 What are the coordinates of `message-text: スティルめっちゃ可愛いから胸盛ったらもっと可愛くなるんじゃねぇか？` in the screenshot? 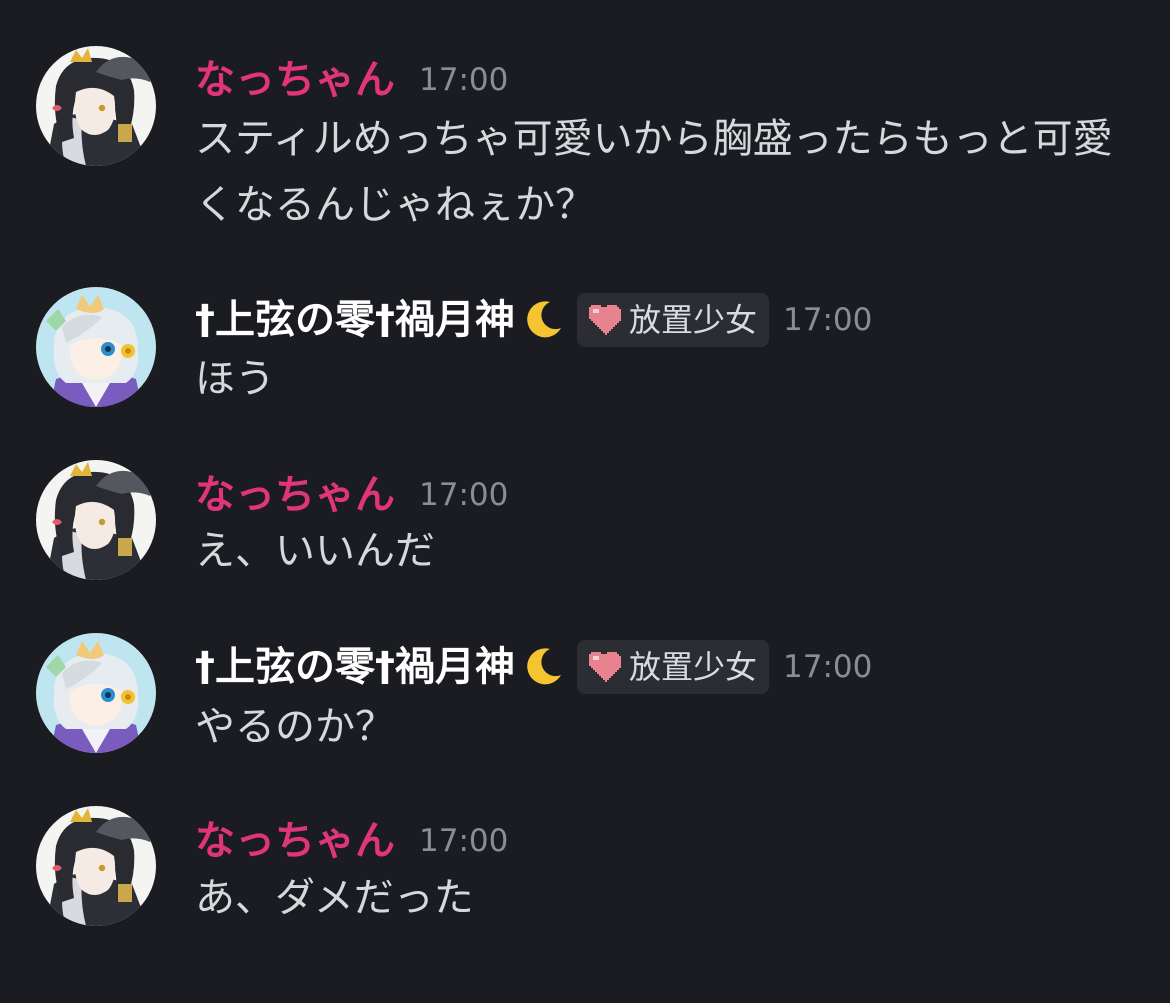 It's located at (654, 172).